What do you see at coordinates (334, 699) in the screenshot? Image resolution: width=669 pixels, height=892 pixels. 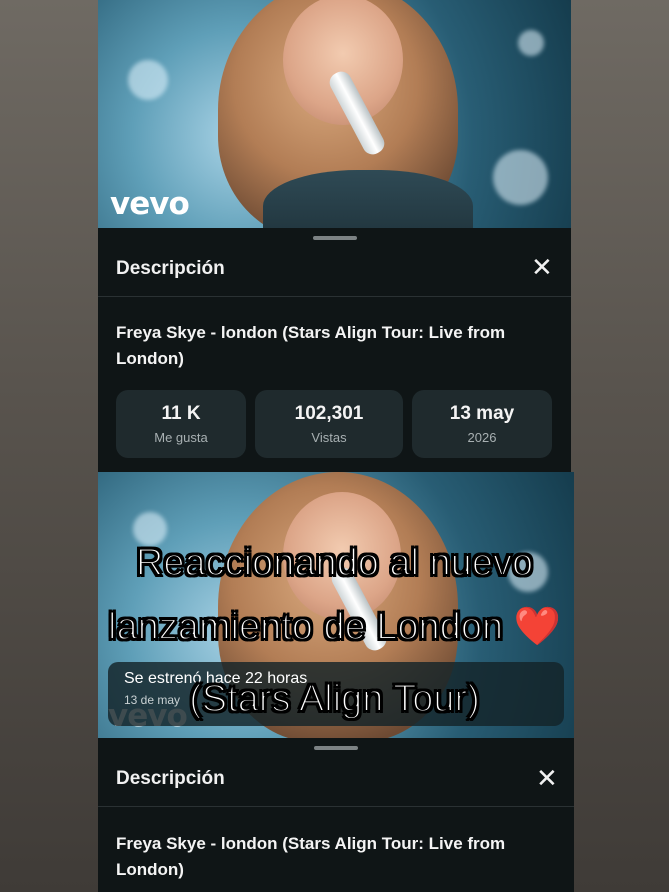 I see `caption-line-3: (Stars Align Tour)` at bounding box center [334, 699].